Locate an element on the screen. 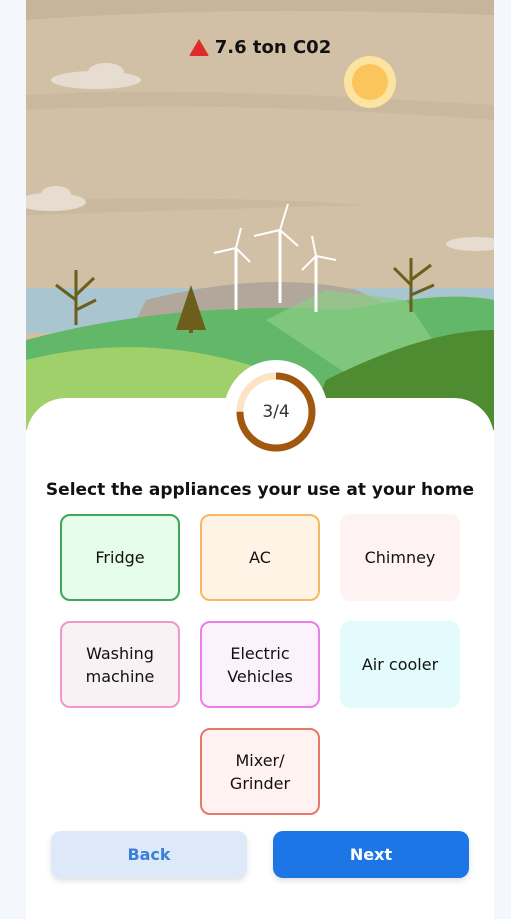 This screenshot has height=919, width=511. option-label: Fridge is located at coordinates (120, 557).